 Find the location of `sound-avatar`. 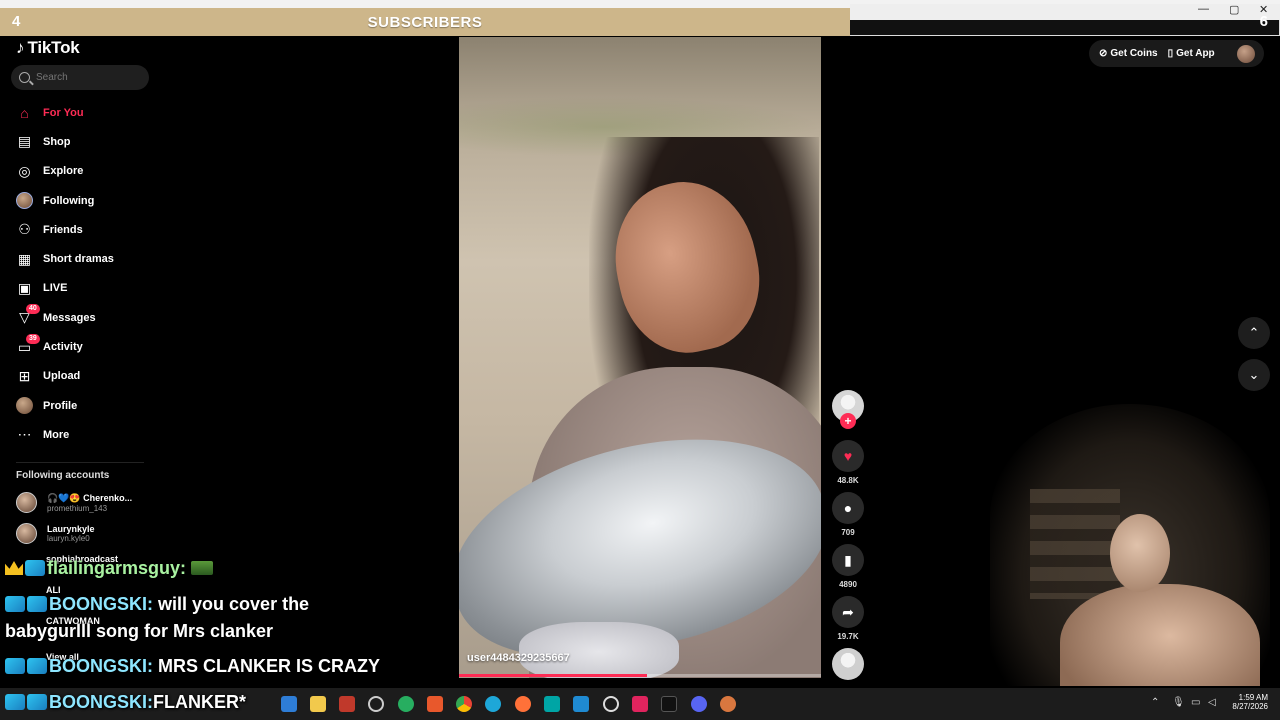

sound-avatar is located at coordinates (848, 664).